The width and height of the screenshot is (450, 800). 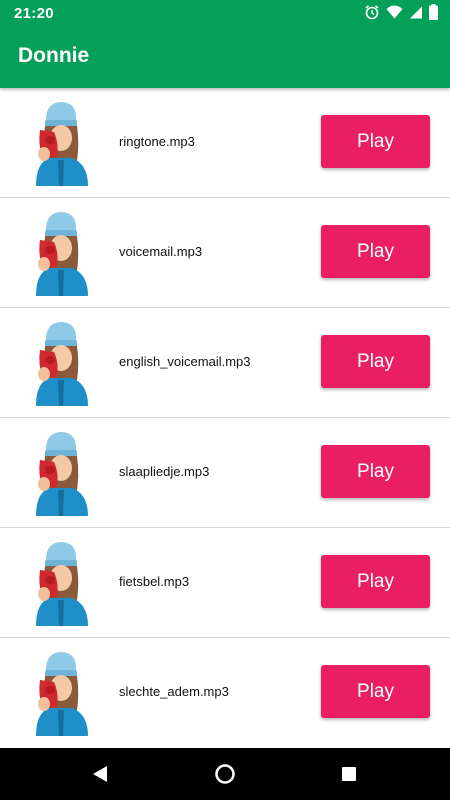 What do you see at coordinates (416, 14) in the screenshot?
I see `signal-icon` at bounding box center [416, 14].